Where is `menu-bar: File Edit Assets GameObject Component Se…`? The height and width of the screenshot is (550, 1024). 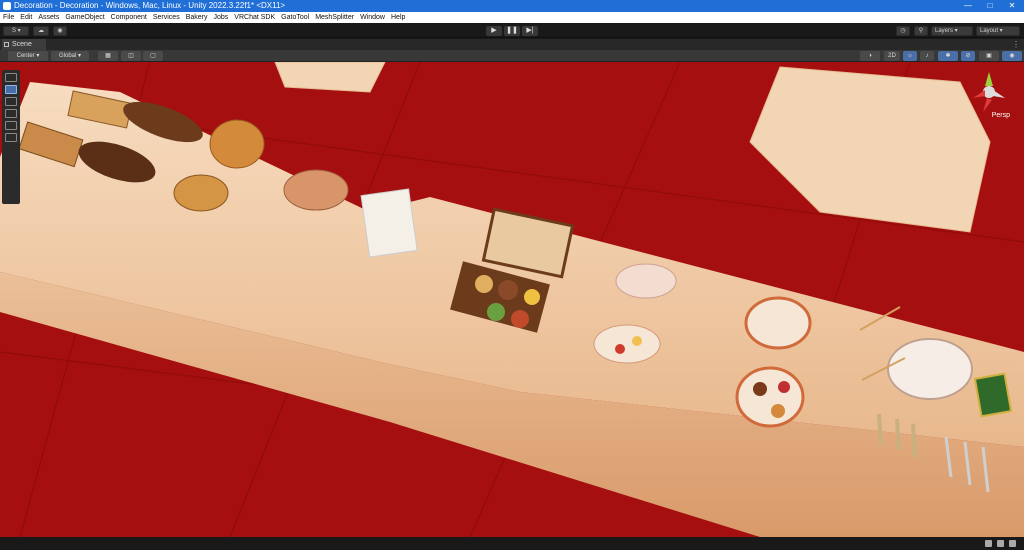
menu-bar: File Edit Assets GameObject Component Se… is located at coordinates (512, 17).